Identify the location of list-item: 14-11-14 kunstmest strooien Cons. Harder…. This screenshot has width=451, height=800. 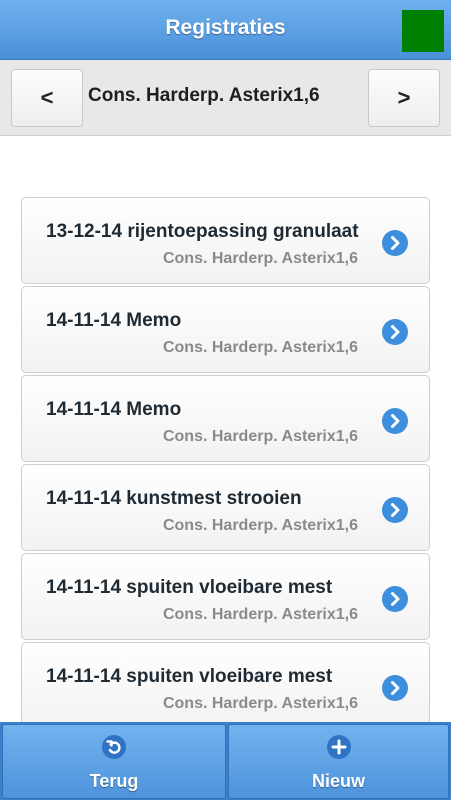
(225, 507).